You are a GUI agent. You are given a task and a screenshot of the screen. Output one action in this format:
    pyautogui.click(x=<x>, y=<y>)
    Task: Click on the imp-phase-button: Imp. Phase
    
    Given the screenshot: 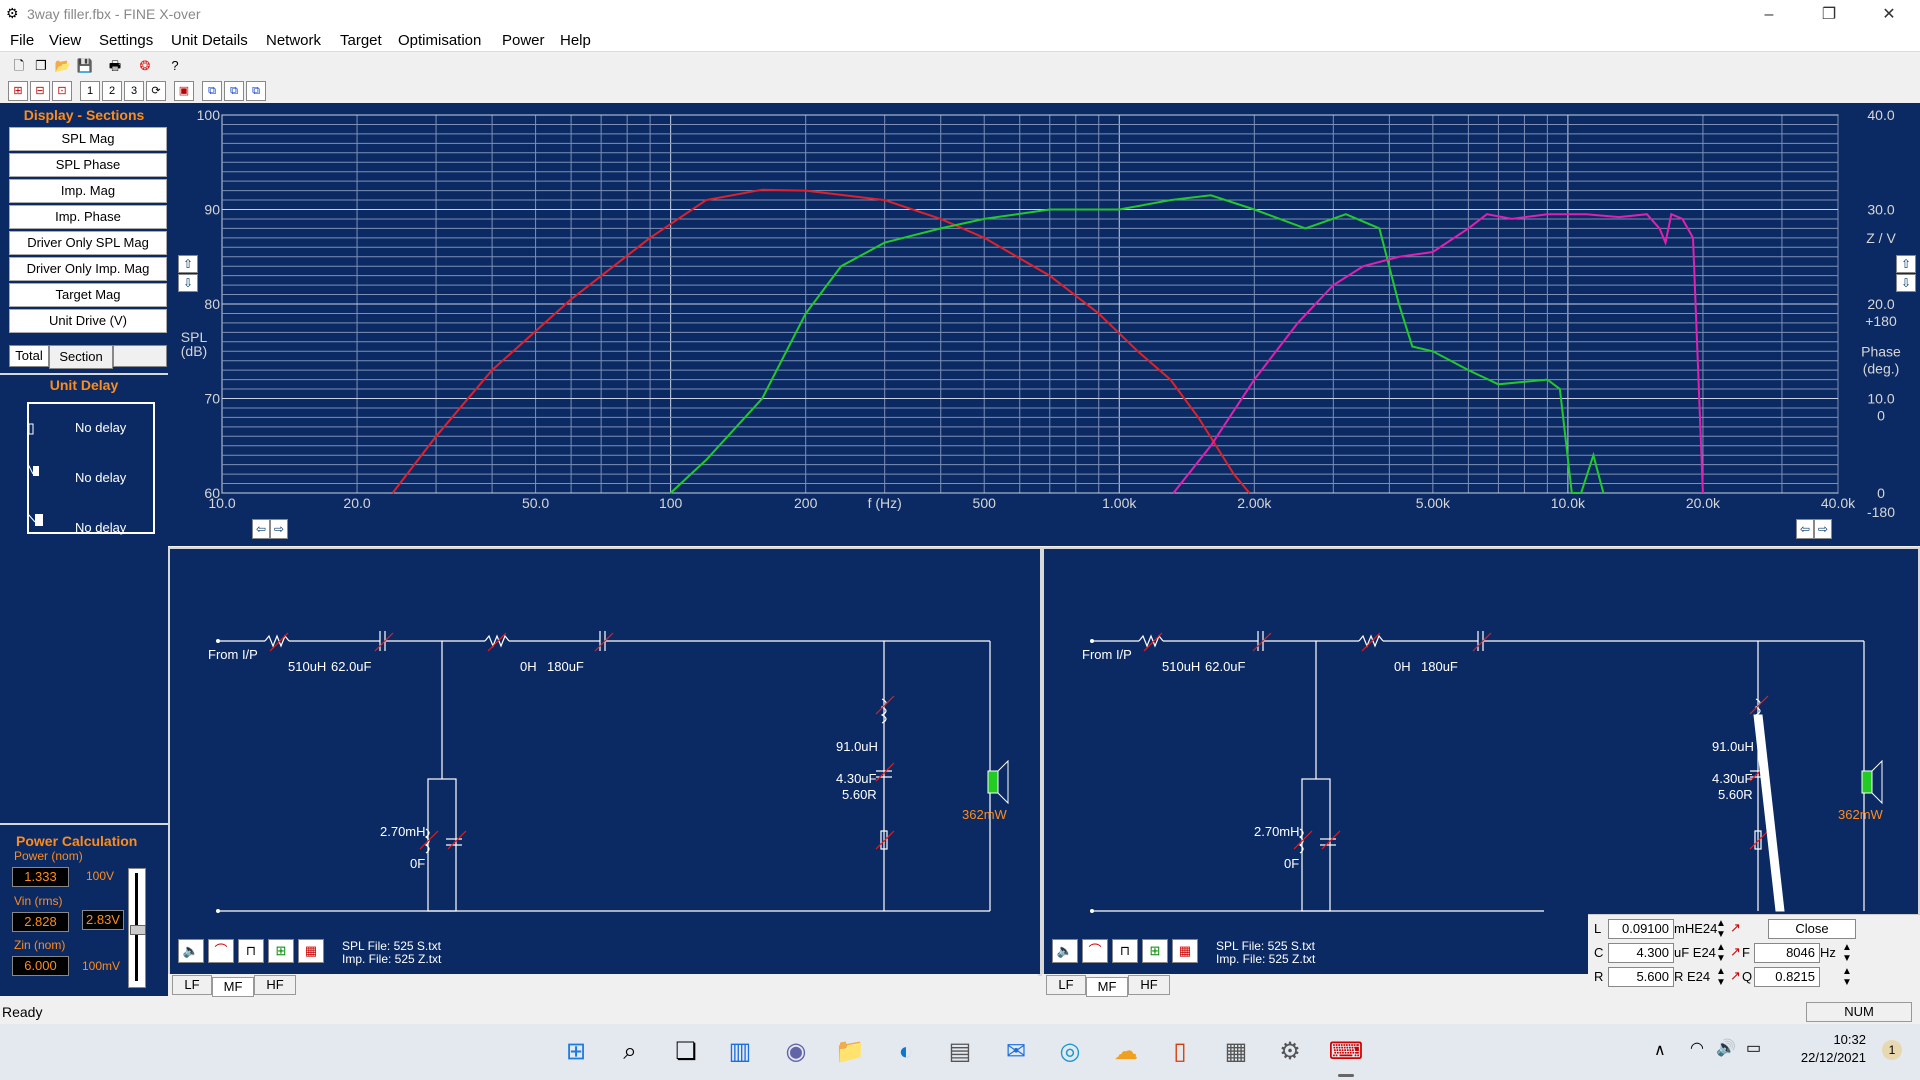 What is the action you would take?
    pyautogui.click(x=88, y=217)
    